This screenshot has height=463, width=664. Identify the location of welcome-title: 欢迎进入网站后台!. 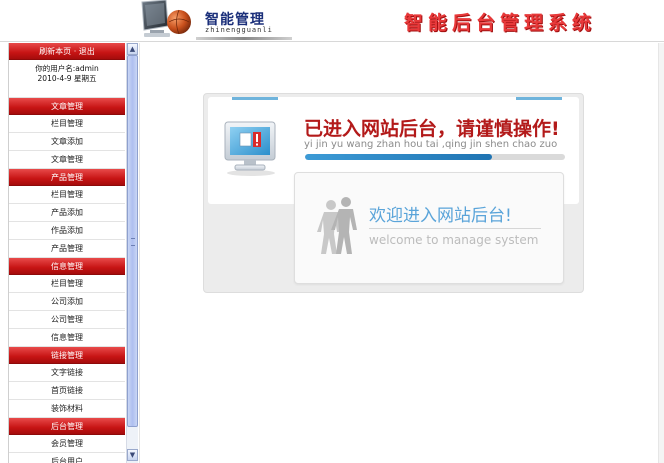
(440, 216).